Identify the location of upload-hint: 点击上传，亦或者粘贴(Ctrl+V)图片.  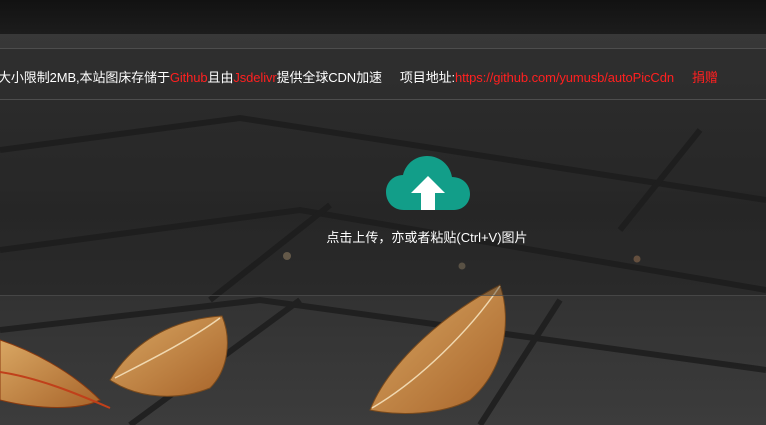
(383, 236).